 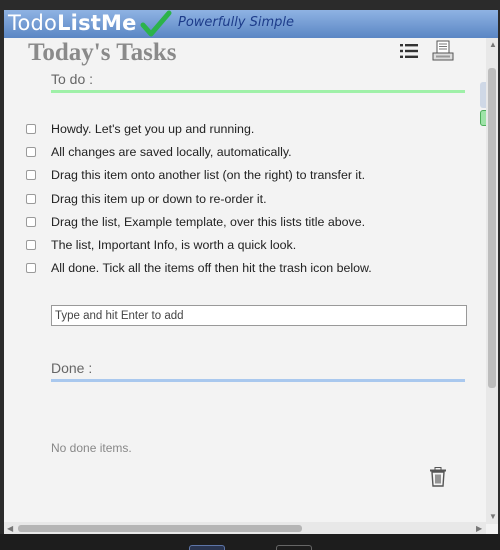 I want to click on no-done-message: No done items., so click(x=91, y=448).